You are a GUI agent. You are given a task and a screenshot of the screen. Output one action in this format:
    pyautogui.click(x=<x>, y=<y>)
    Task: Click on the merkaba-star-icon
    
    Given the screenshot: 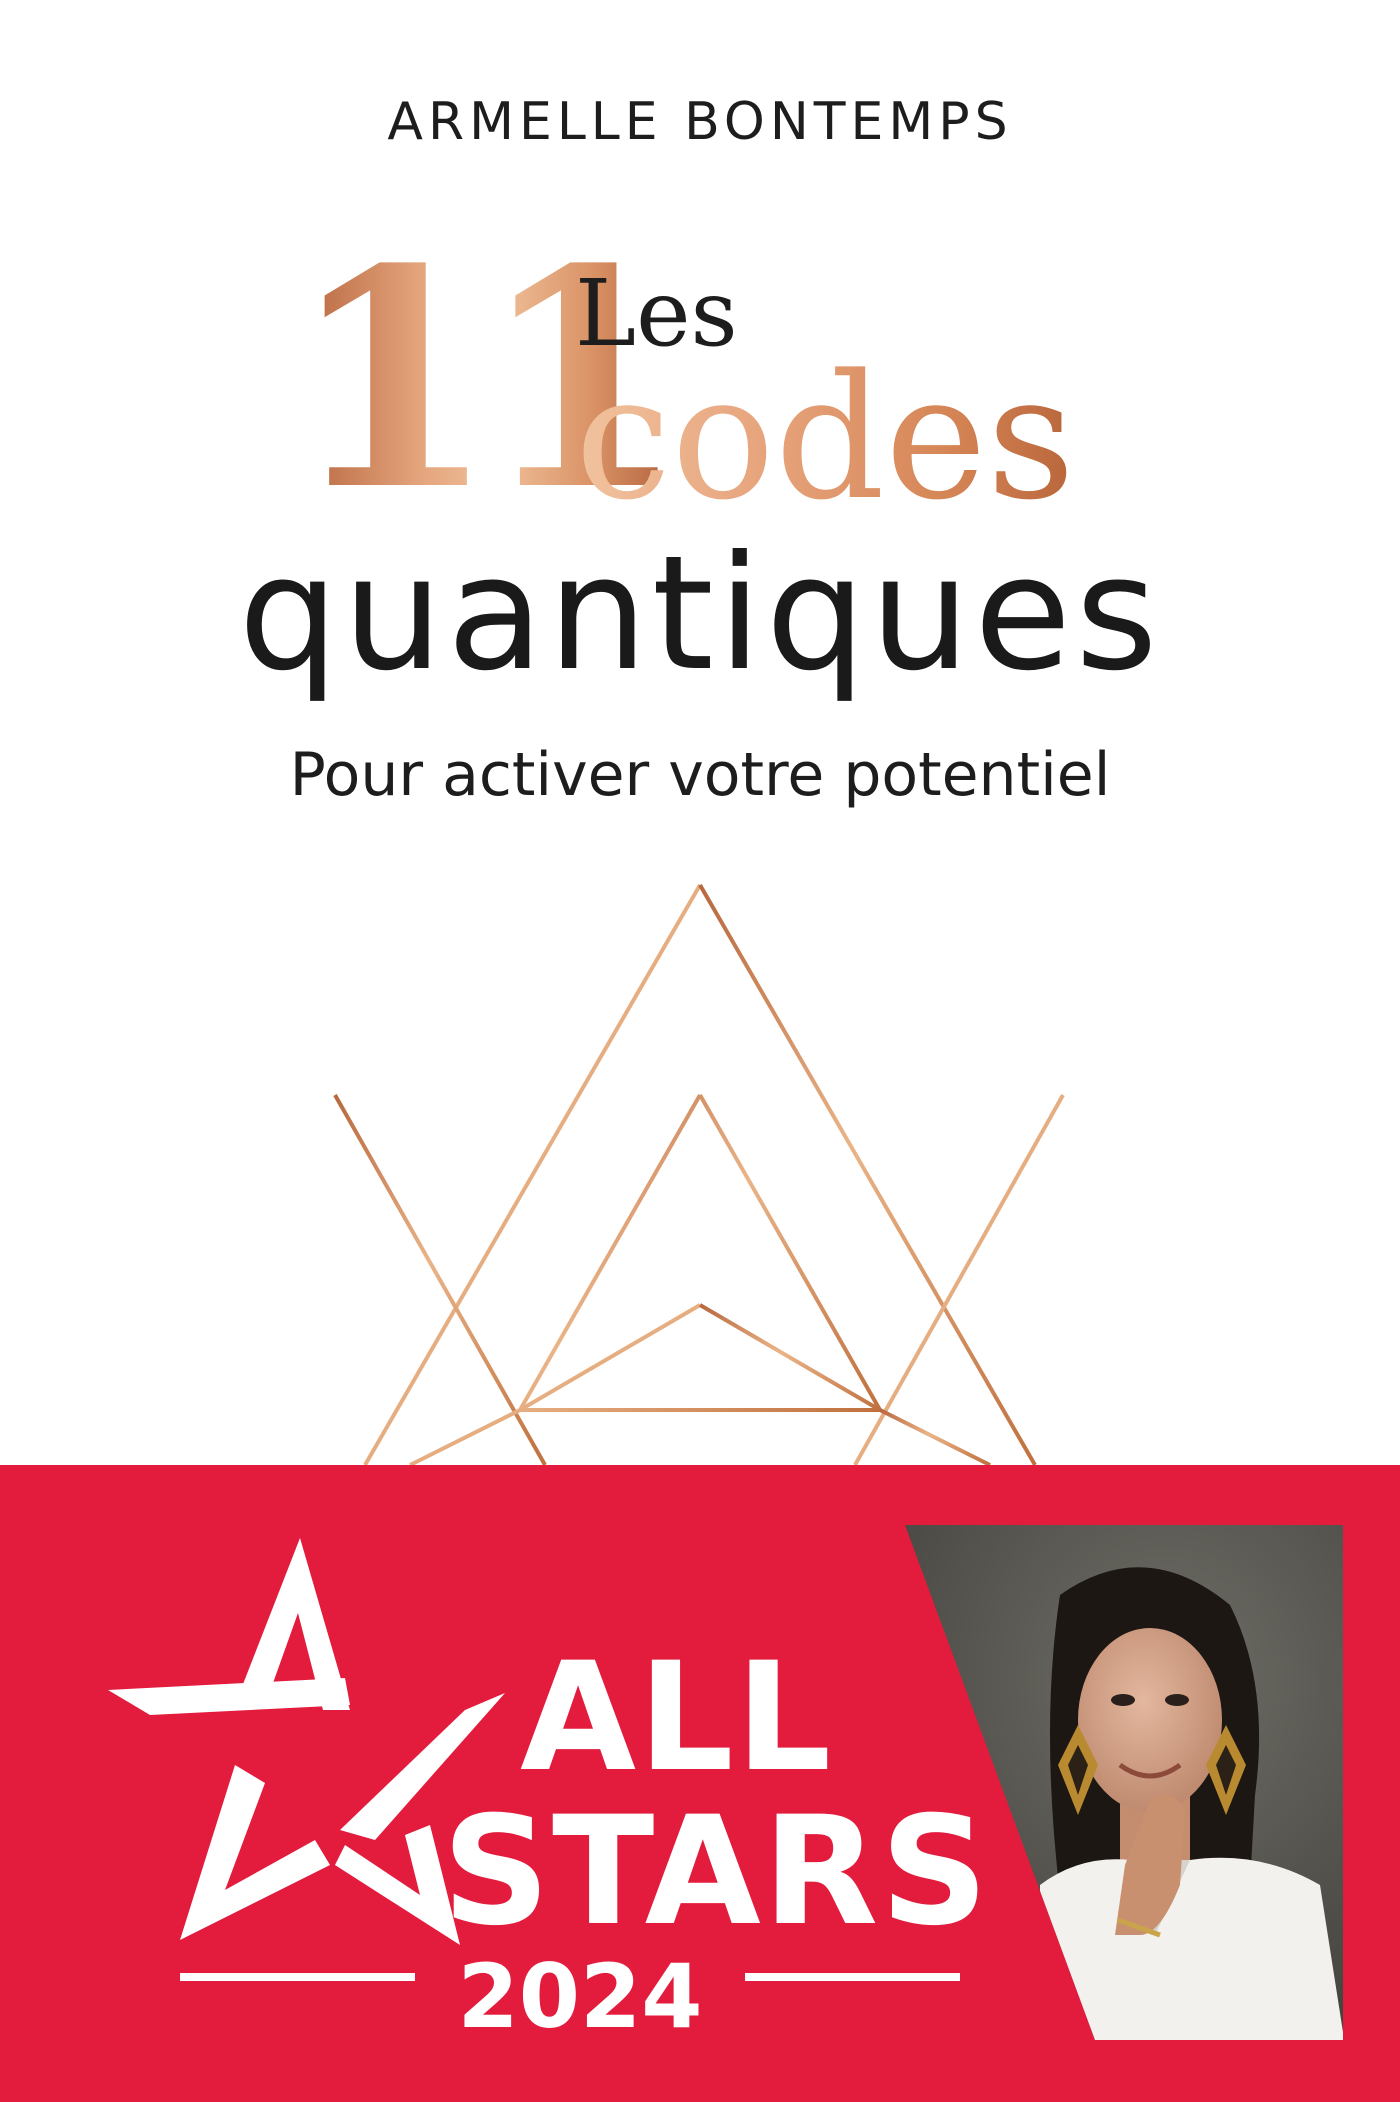 What is the action you would take?
    pyautogui.click(x=699, y=1174)
    